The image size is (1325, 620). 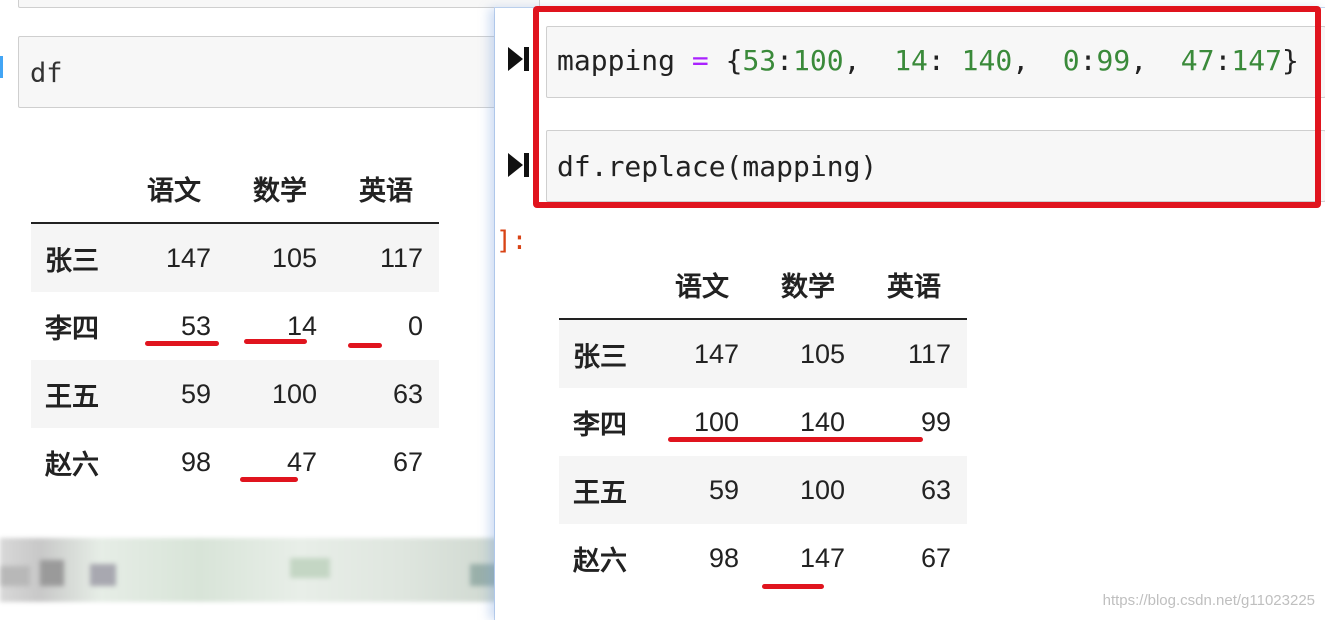 What do you see at coordinates (822, 421) in the screenshot?
I see `cell: 140` at bounding box center [822, 421].